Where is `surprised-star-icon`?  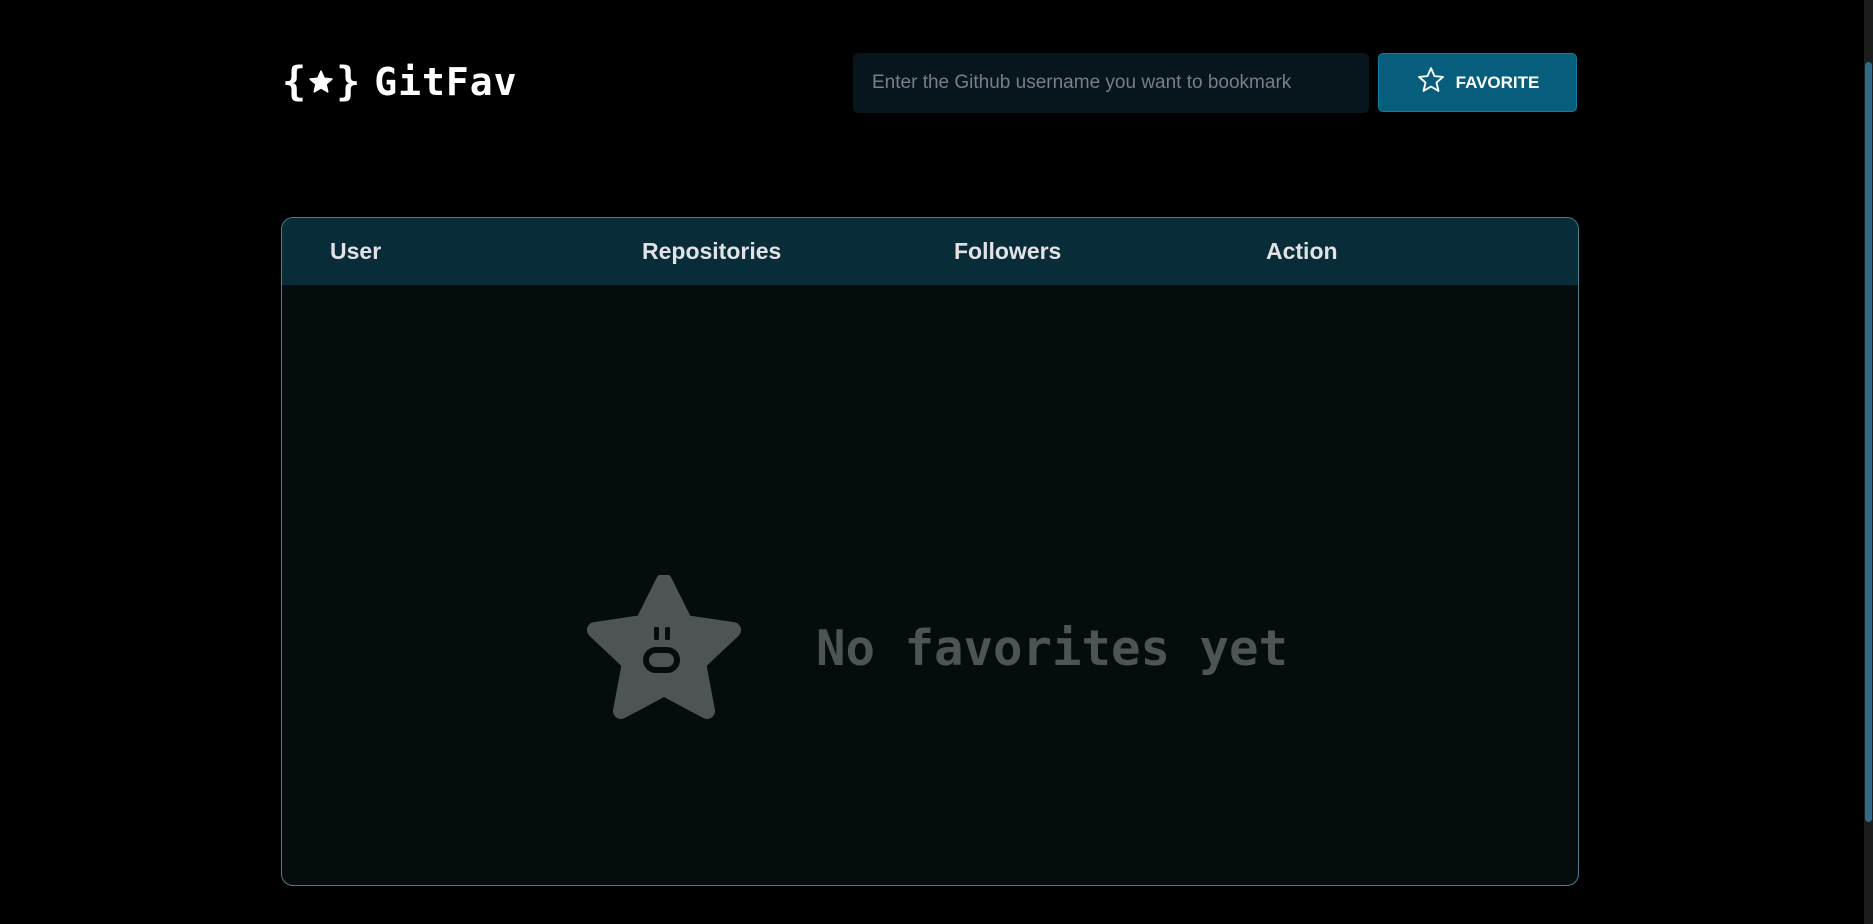
surprised-star-icon is located at coordinates (664, 652).